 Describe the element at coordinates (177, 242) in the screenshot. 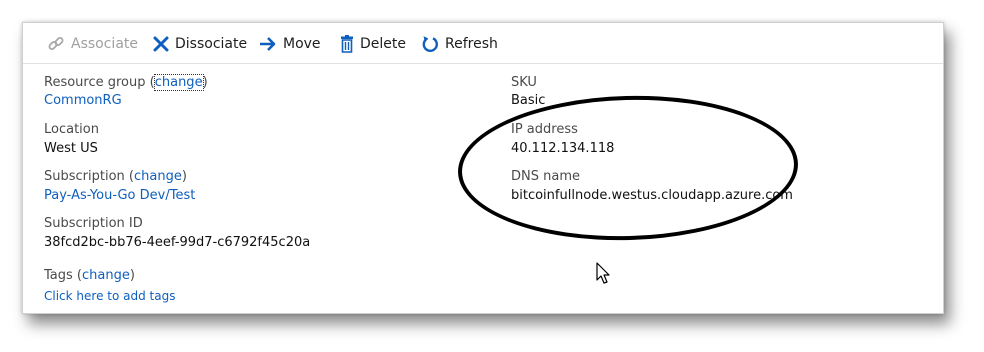

I see `subscription-id-value: 38fcd2bc-bb76-4eef-99d7-c6792f45c20a` at that location.